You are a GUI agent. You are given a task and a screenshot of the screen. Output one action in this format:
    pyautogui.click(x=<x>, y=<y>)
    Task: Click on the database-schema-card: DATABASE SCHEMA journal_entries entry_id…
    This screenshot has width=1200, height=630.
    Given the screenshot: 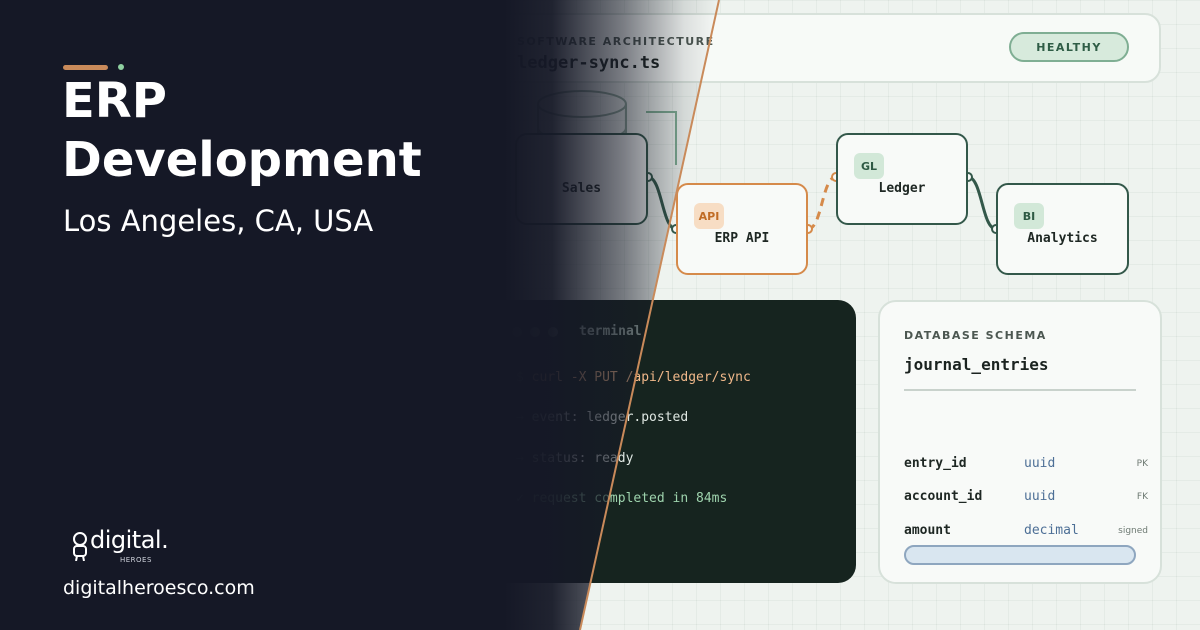 What is the action you would take?
    pyautogui.click(x=1020, y=442)
    